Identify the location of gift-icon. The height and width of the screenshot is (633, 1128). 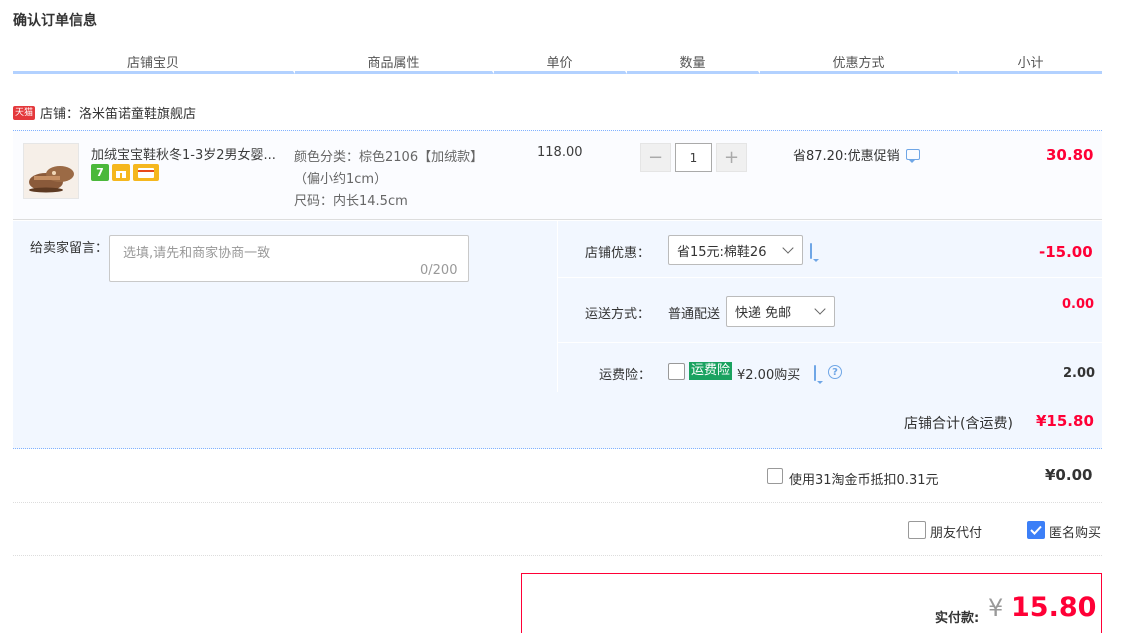
(121, 172).